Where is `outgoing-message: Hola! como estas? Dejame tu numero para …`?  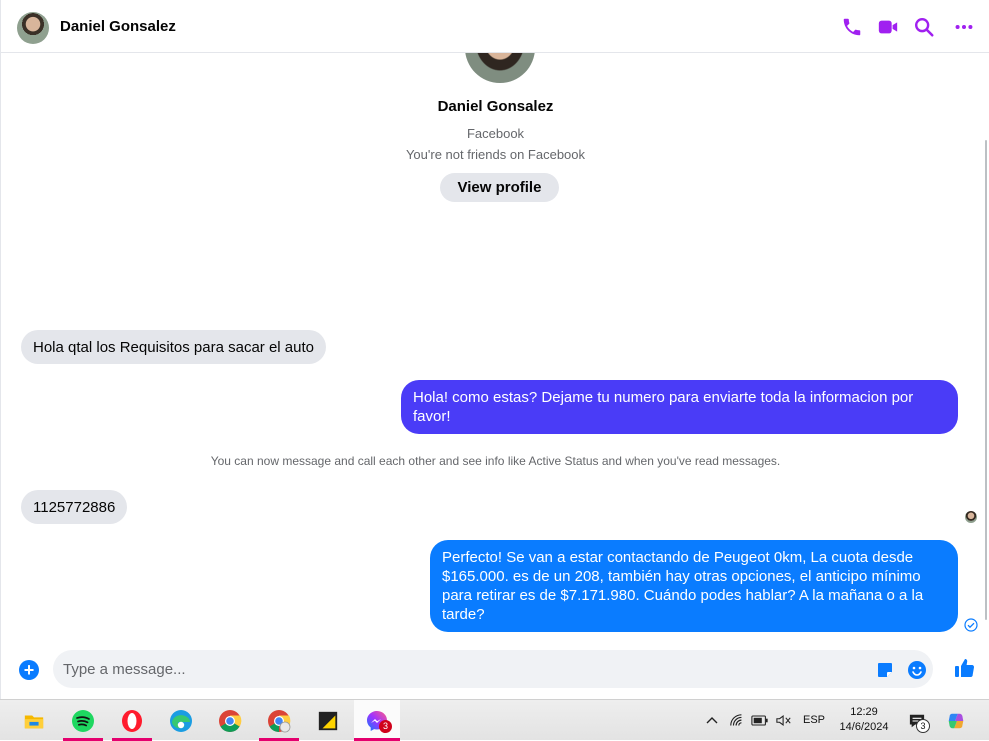
outgoing-message: Hola! como estas? Dejame tu numero para … is located at coordinates (679, 407).